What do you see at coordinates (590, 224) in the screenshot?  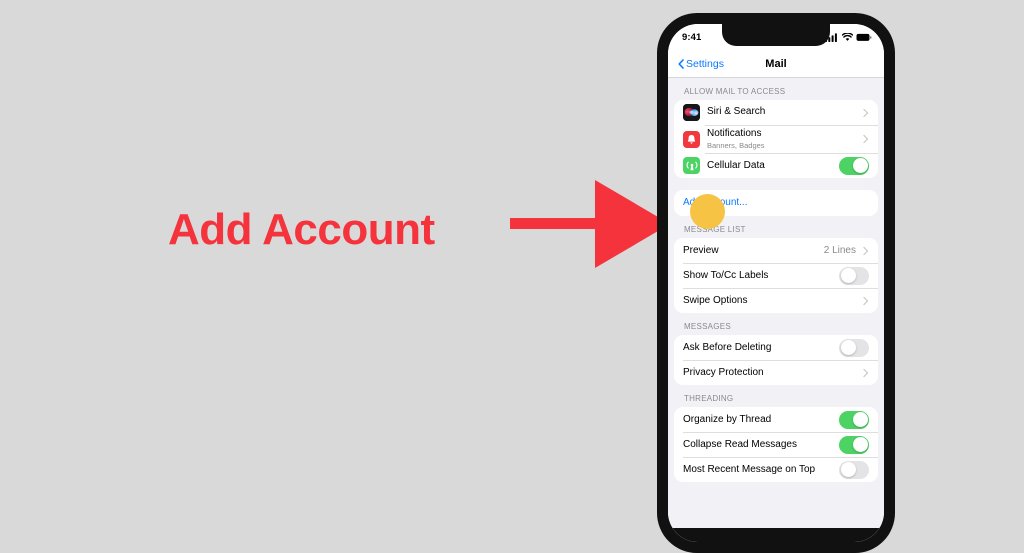 I see `right-arrow-icon` at bounding box center [590, 224].